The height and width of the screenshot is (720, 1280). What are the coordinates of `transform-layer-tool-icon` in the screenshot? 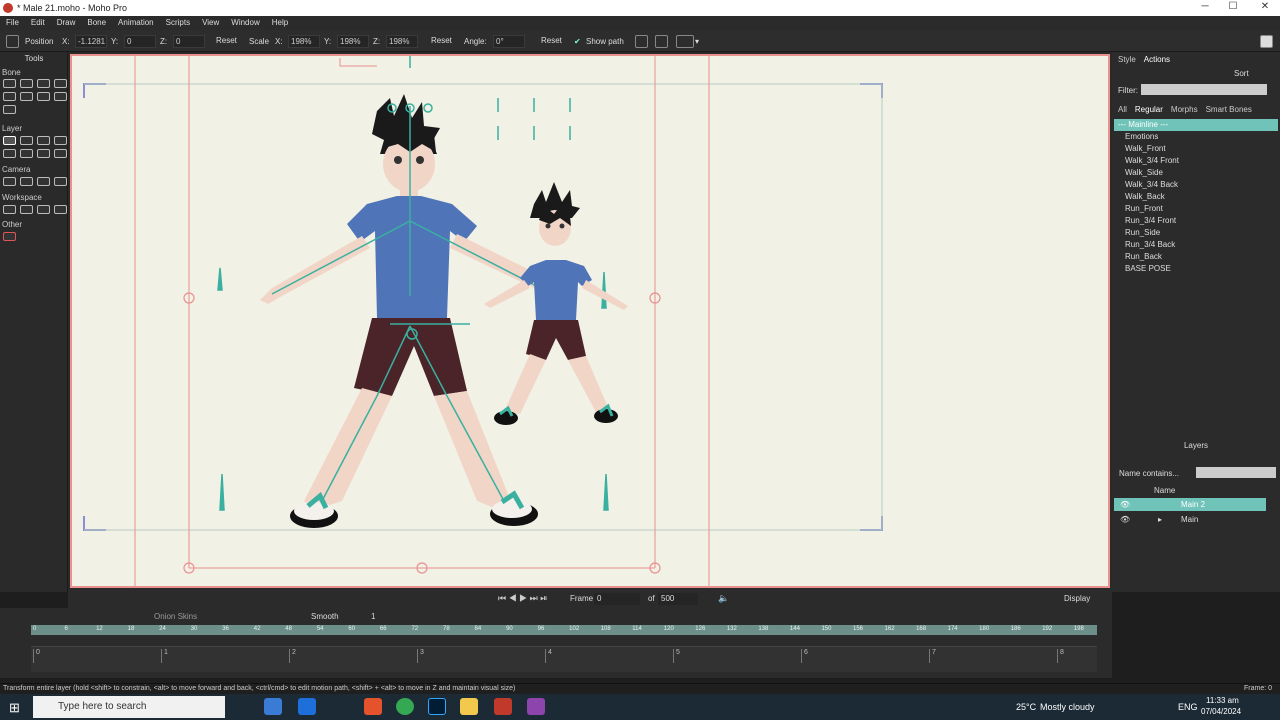 It's located at (9, 140).